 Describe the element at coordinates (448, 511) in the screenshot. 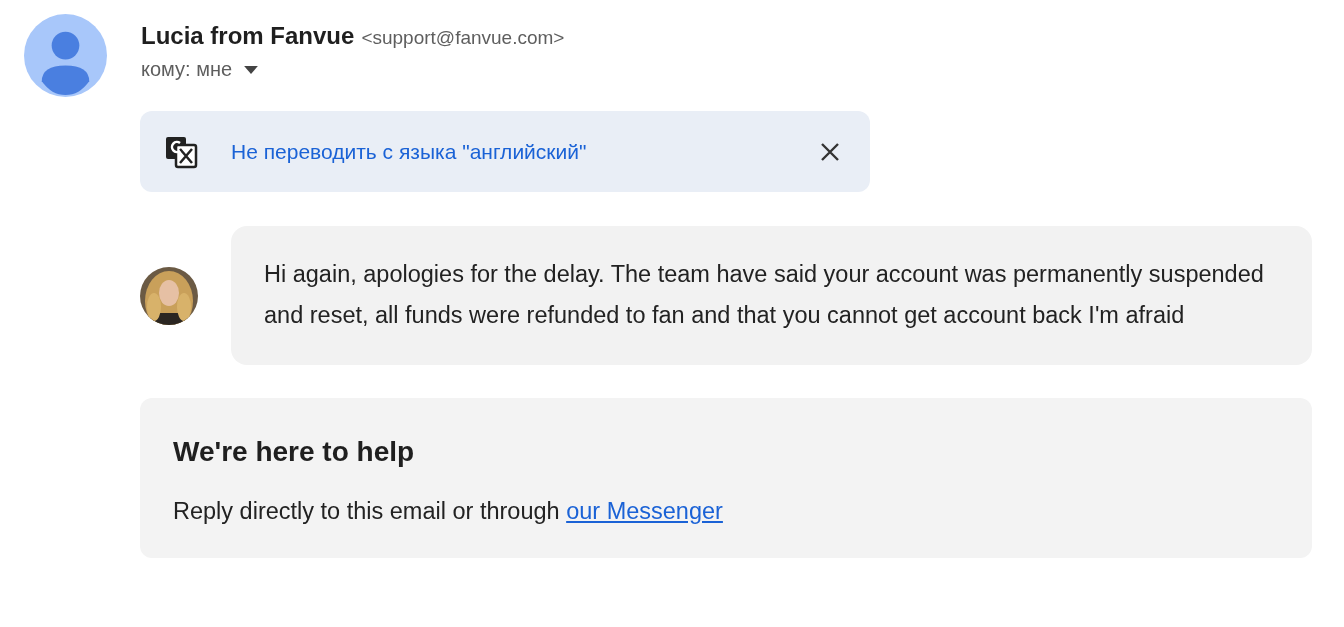

I see `help-text: Reply directly to this email or through our Messenger` at that location.